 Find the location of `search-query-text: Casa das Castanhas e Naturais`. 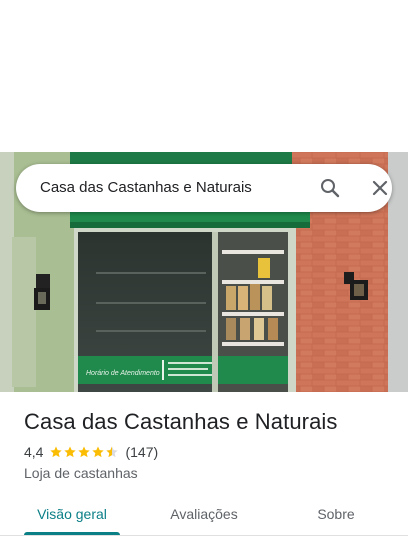

search-query-text: Casa das Castanhas e Naturais is located at coordinates (146, 187).